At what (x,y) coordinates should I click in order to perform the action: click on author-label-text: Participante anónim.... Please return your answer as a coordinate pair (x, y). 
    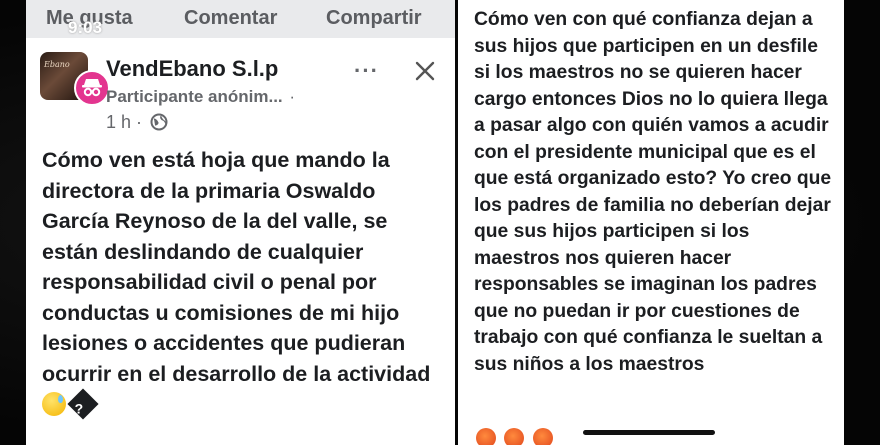
    Looking at the image, I should click on (194, 96).